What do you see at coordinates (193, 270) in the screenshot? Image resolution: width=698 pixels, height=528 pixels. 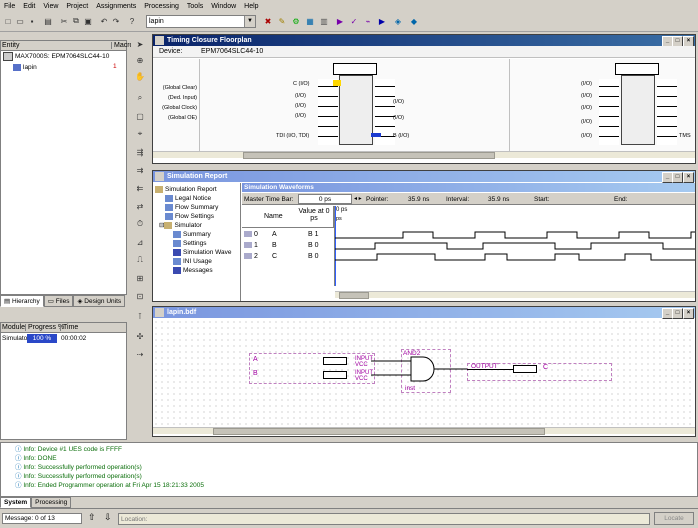 I see `tree-messages: Messages` at bounding box center [193, 270].